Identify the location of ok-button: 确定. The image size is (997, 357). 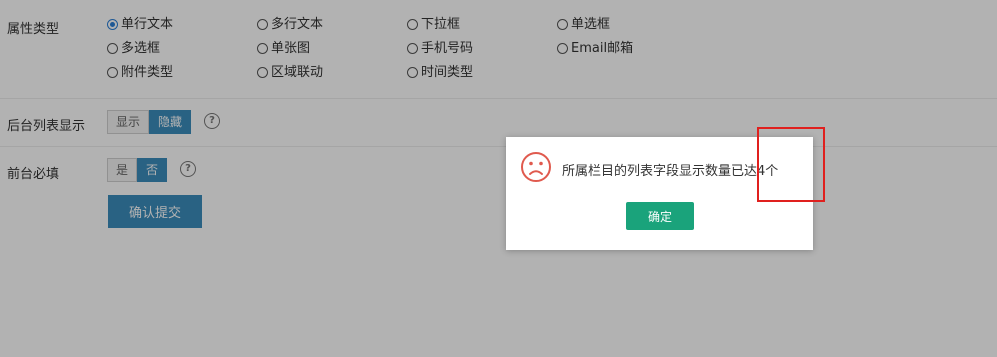
(660, 216).